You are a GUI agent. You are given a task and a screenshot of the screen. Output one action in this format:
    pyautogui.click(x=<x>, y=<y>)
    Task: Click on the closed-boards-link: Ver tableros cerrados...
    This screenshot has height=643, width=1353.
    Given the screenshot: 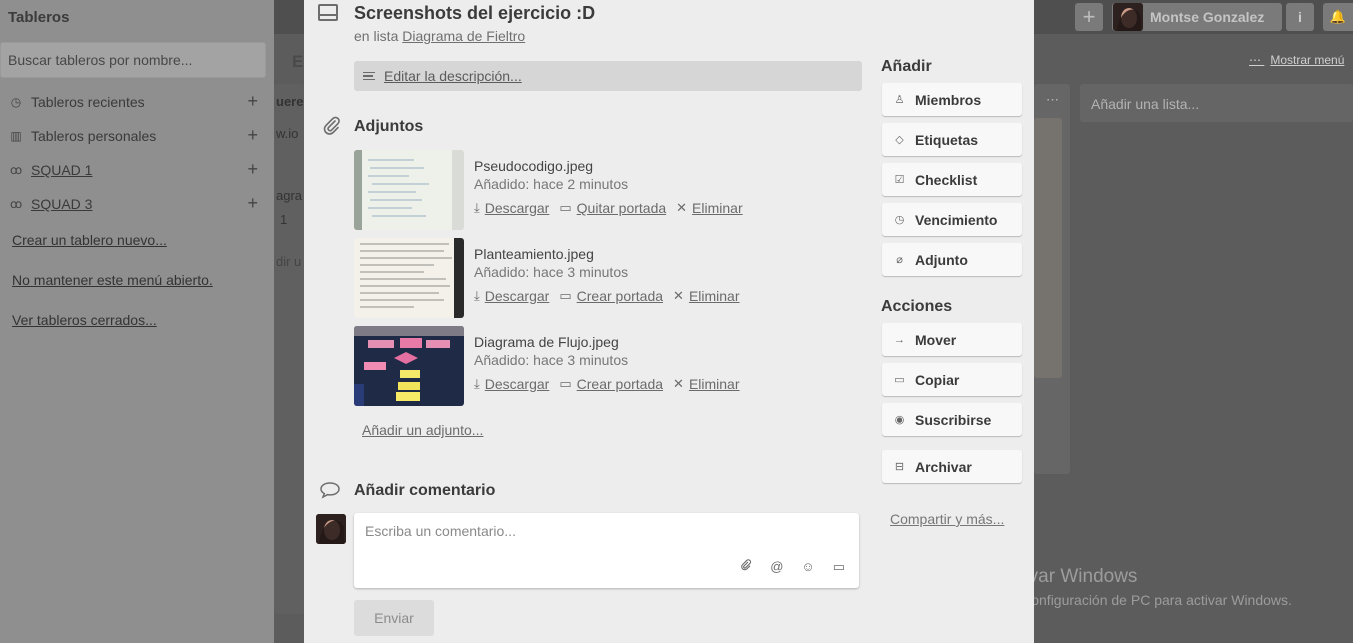 What is the action you would take?
    pyautogui.click(x=84, y=320)
    